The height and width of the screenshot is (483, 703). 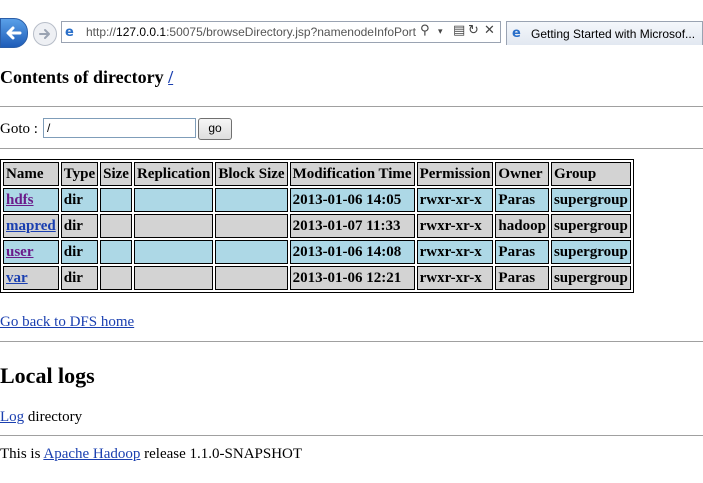 I want to click on log-link: Log, so click(x=12, y=417).